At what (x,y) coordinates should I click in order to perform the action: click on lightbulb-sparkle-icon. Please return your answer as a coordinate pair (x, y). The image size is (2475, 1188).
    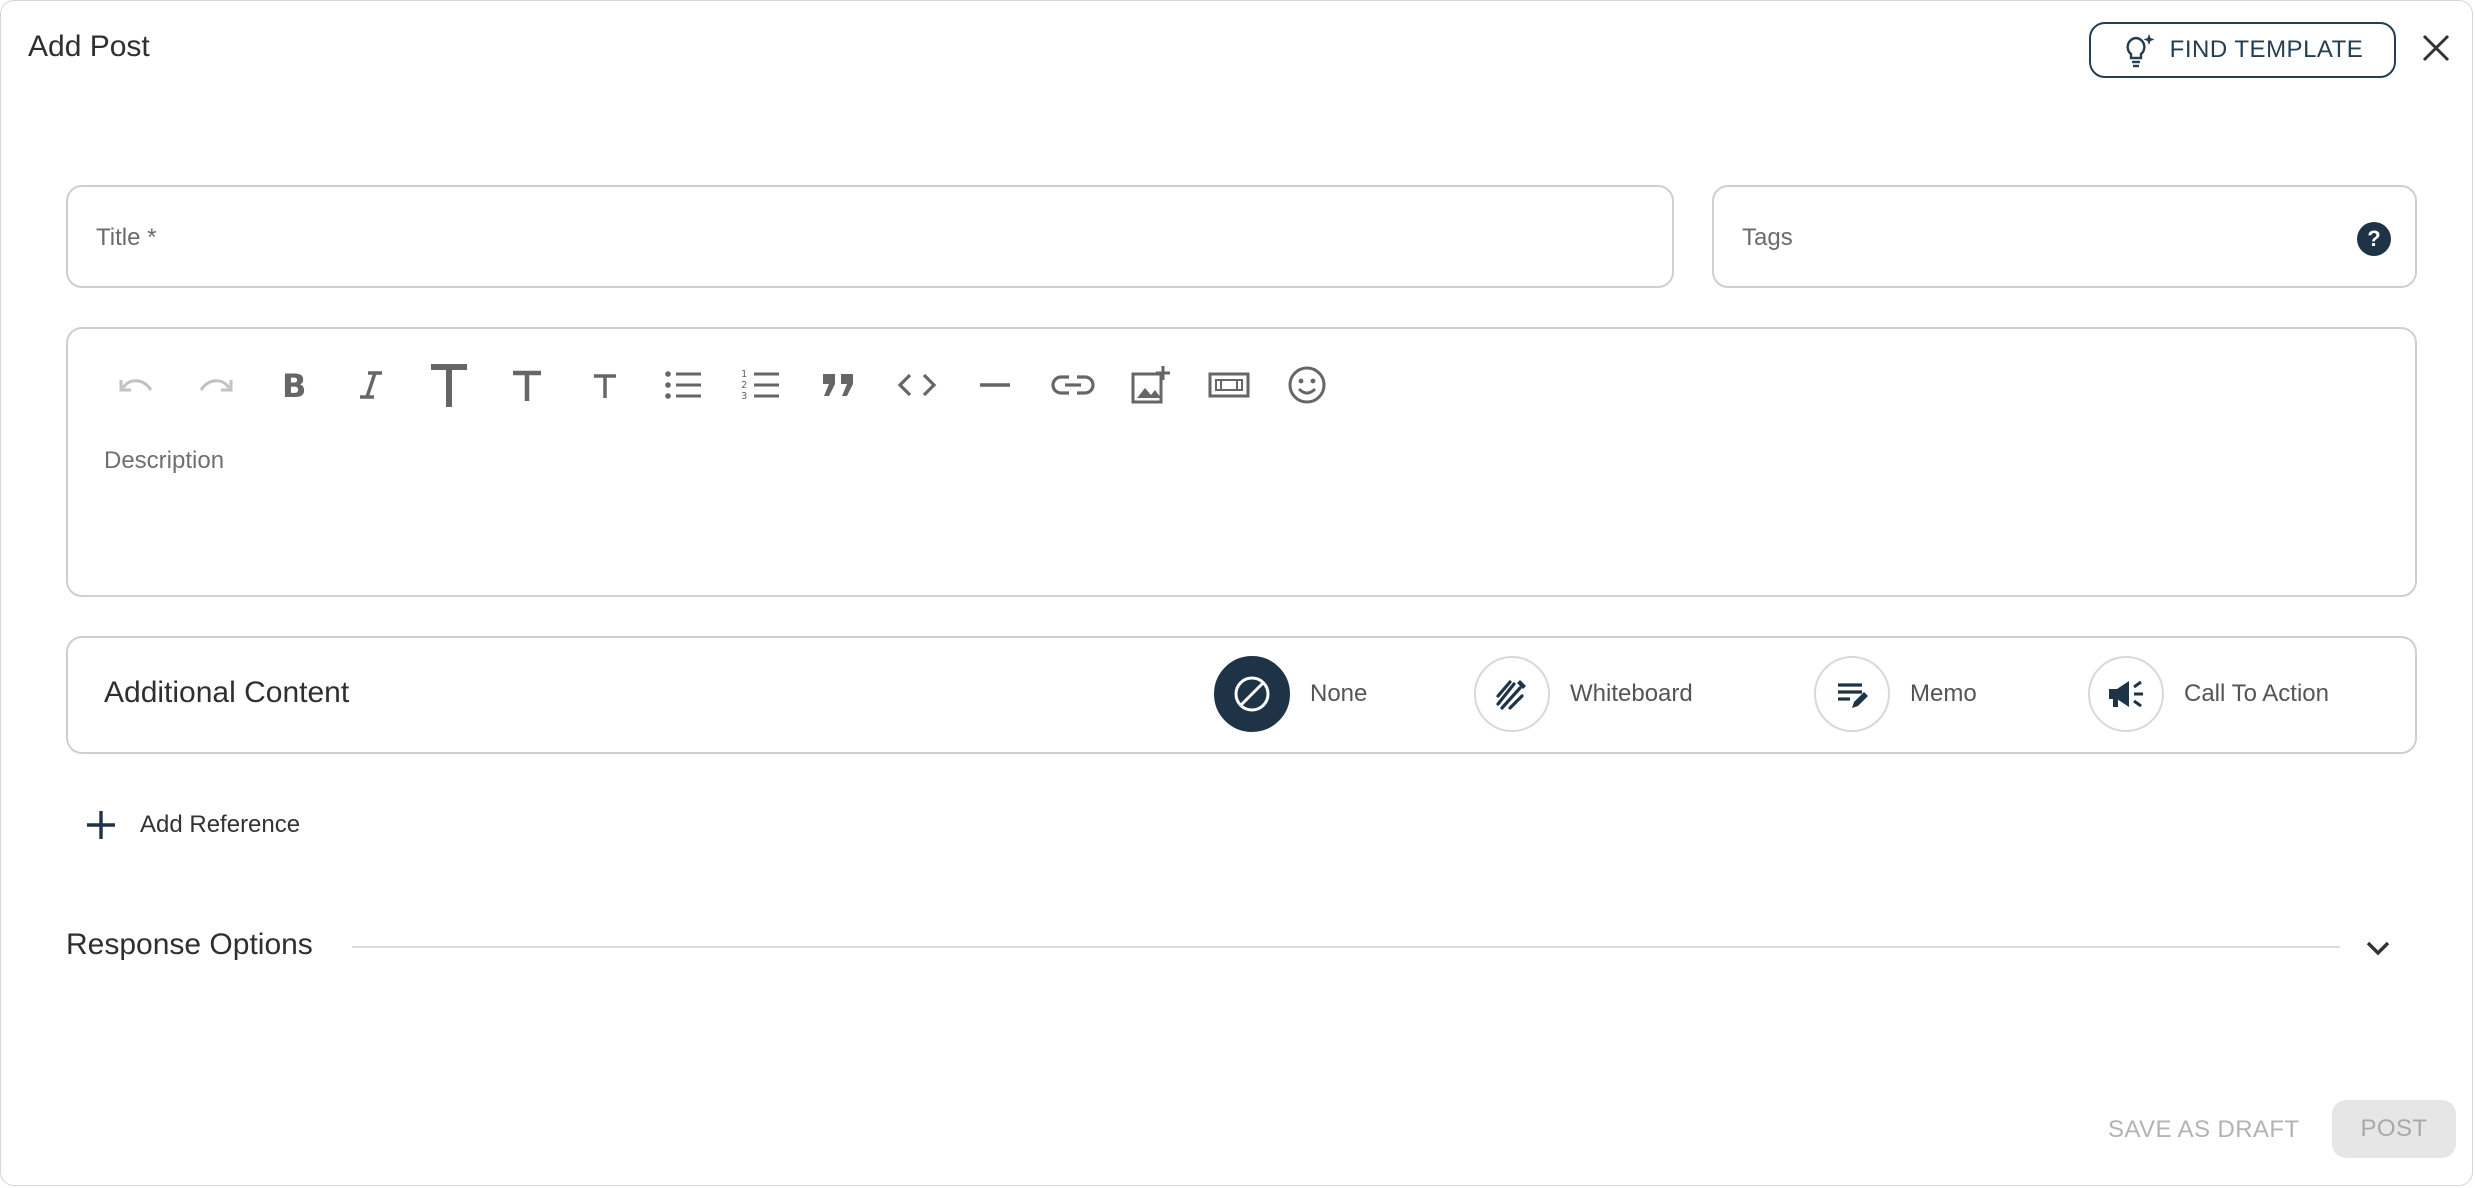
    Looking at the image, I should click on (2140, 51).